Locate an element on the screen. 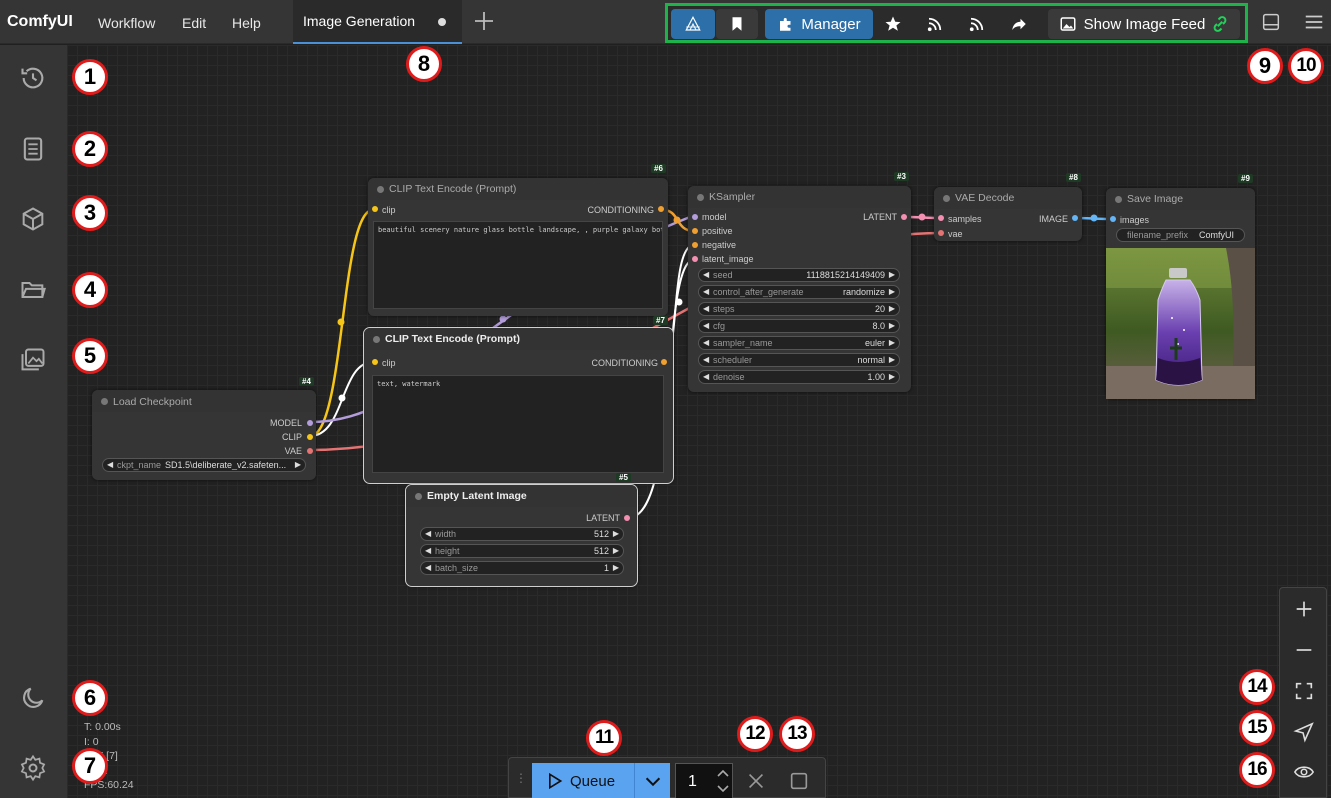  star-icon is located at coordinates (893, 23).